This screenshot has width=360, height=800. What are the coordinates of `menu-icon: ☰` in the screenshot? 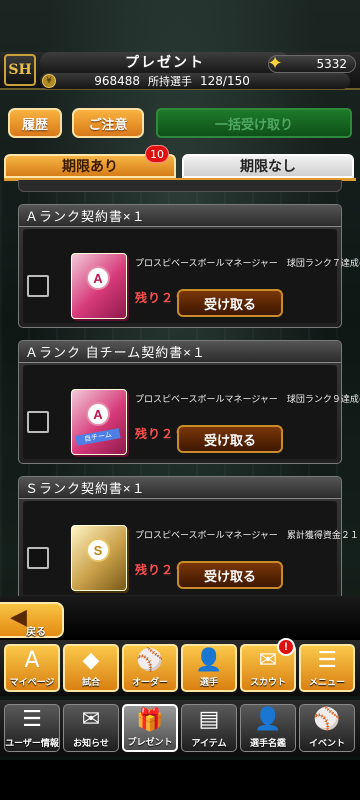 It's located at (327, 660).